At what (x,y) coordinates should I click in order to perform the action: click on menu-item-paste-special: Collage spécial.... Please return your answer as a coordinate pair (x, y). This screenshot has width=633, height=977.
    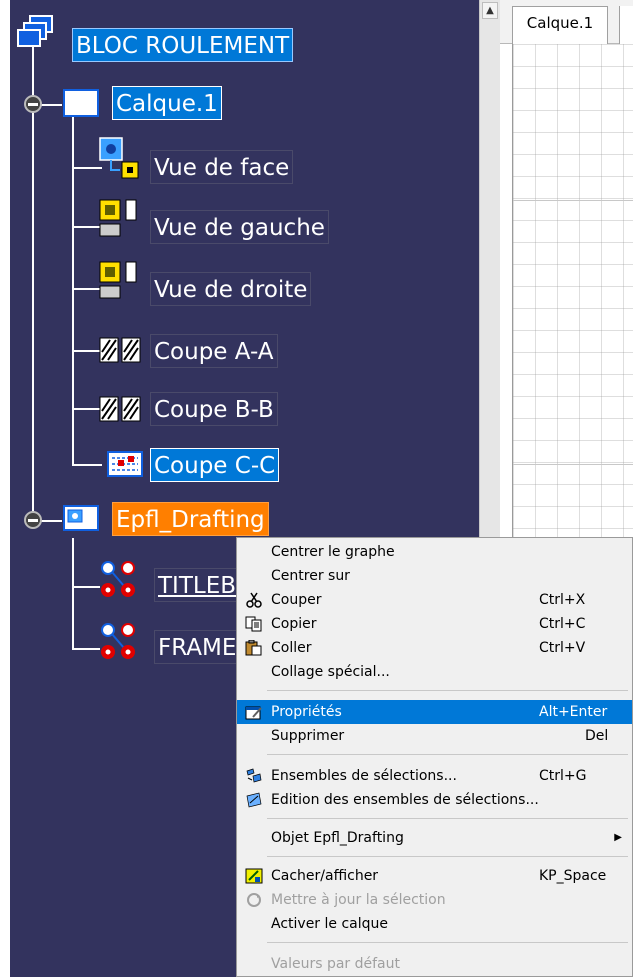
    Looking at the image, I should click on (434, 672).